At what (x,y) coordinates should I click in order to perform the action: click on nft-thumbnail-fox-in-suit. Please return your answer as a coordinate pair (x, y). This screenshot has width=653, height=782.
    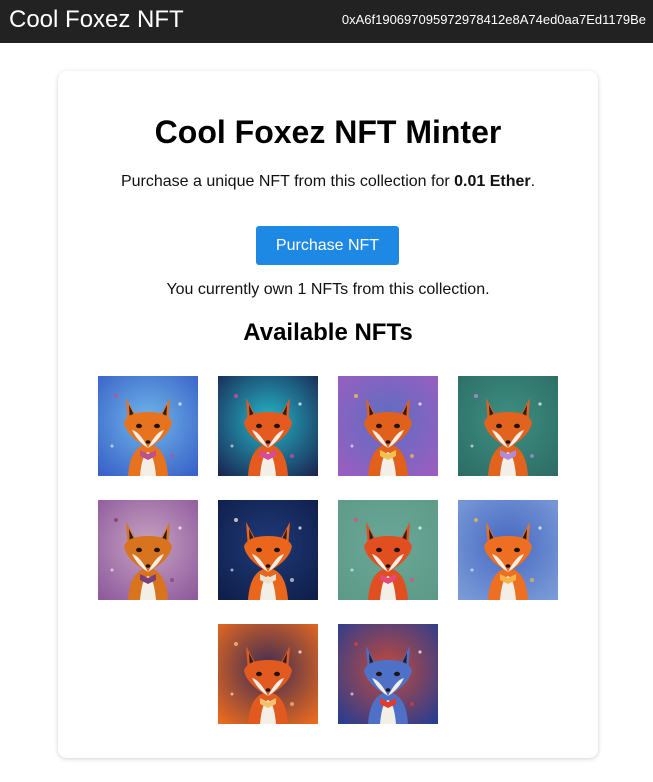
    Looking at the image, I should click on (268, 674).